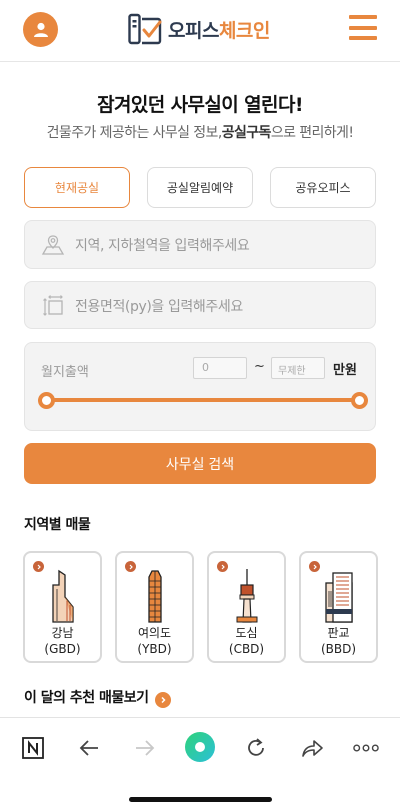  Describe the element at coordinates (298, 368) in the screenshot. I see `rent-max-input: 무제한` at that location.